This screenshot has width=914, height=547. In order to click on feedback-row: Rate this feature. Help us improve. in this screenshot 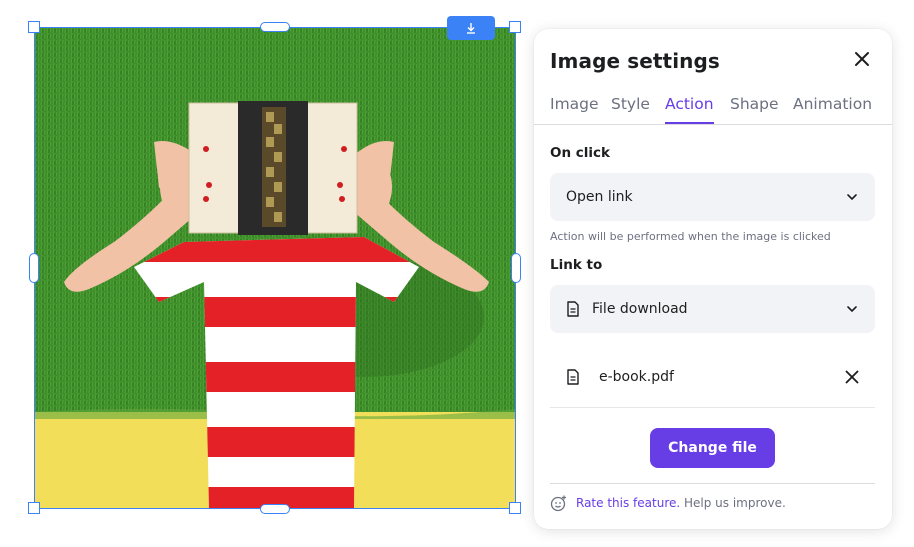, I will do `click(668, 503)`.